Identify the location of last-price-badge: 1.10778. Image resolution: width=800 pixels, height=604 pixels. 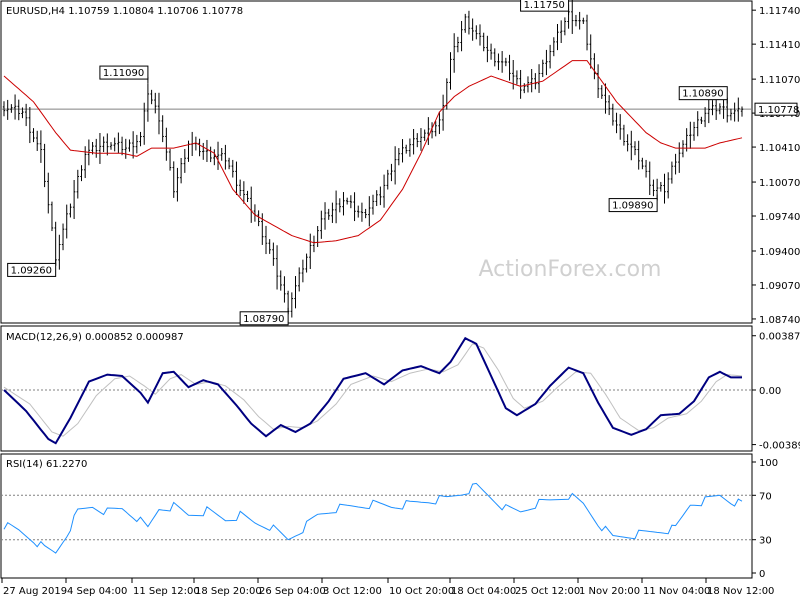
(776, 109).